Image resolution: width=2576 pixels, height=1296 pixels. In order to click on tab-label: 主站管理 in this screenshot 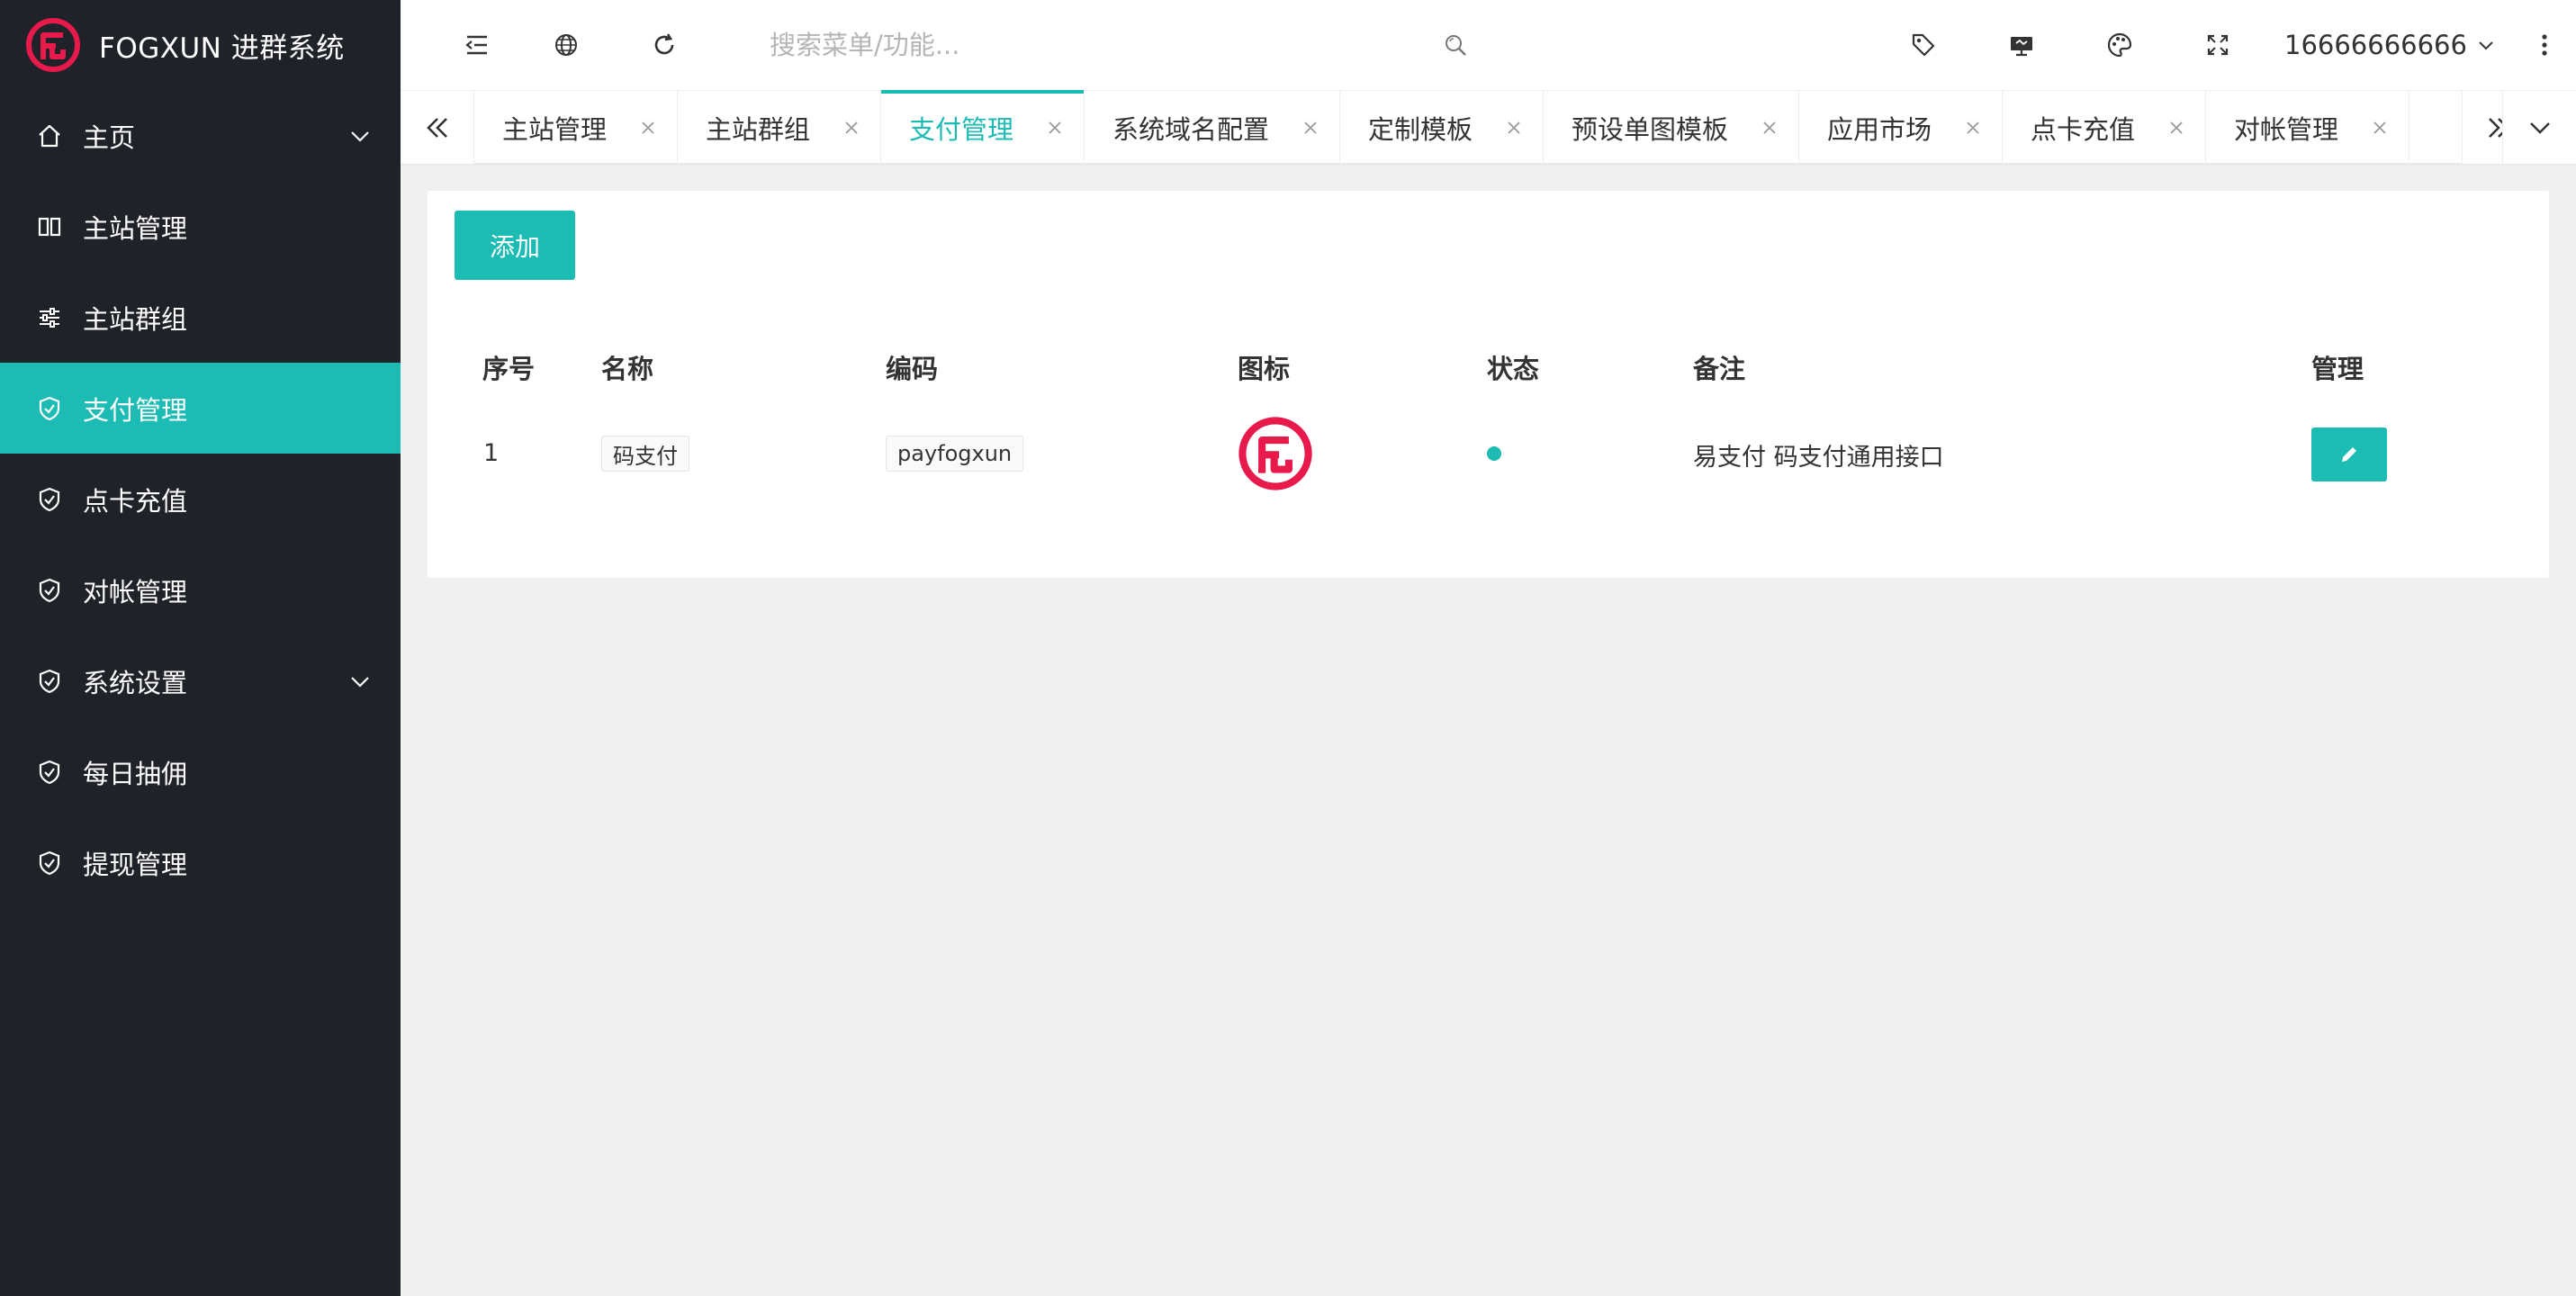, I will do `click(555, 129)`.